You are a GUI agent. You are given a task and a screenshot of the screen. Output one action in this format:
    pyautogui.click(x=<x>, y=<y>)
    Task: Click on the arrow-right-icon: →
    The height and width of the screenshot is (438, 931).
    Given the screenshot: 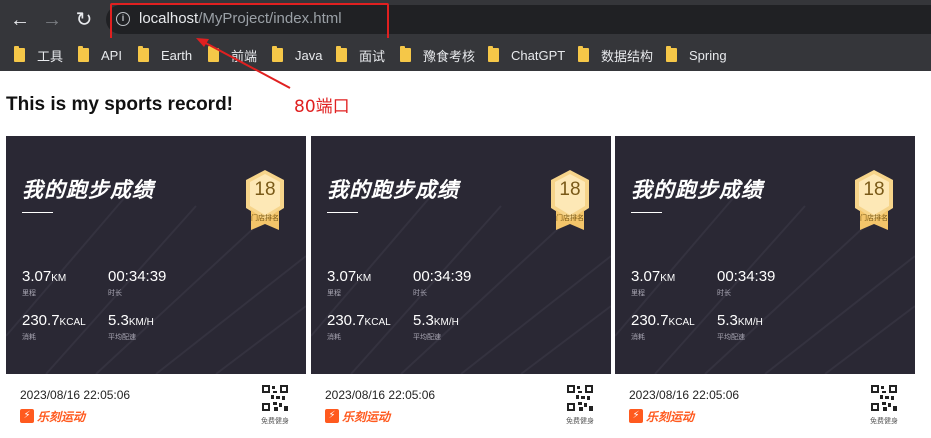 What is the action you would take?
    pyautogui.click(x=52, y=20)
    